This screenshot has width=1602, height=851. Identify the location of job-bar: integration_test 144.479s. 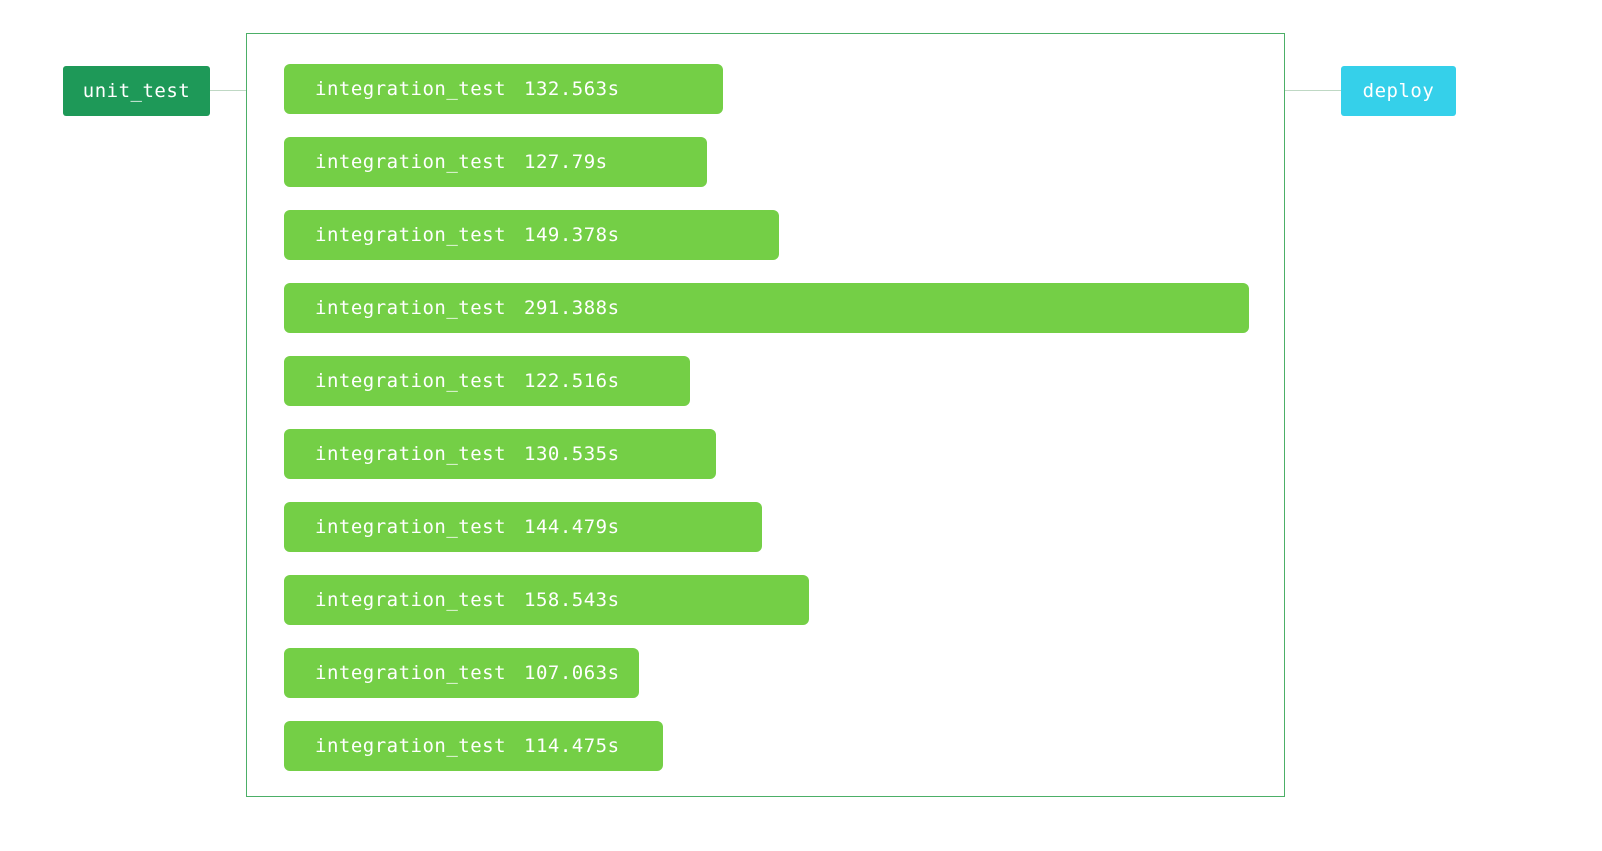
(523, 527).